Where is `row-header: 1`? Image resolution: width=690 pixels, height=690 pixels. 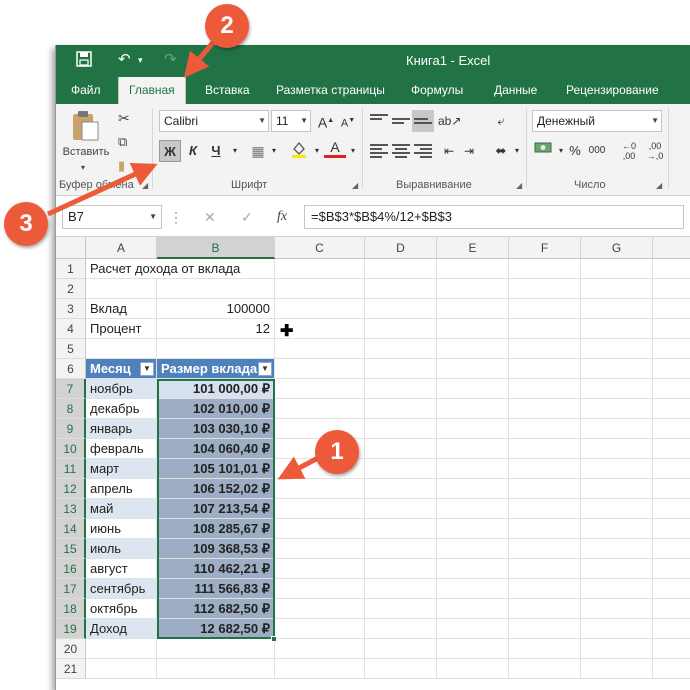 row-header: 1 is located at coordinates (71, 269).